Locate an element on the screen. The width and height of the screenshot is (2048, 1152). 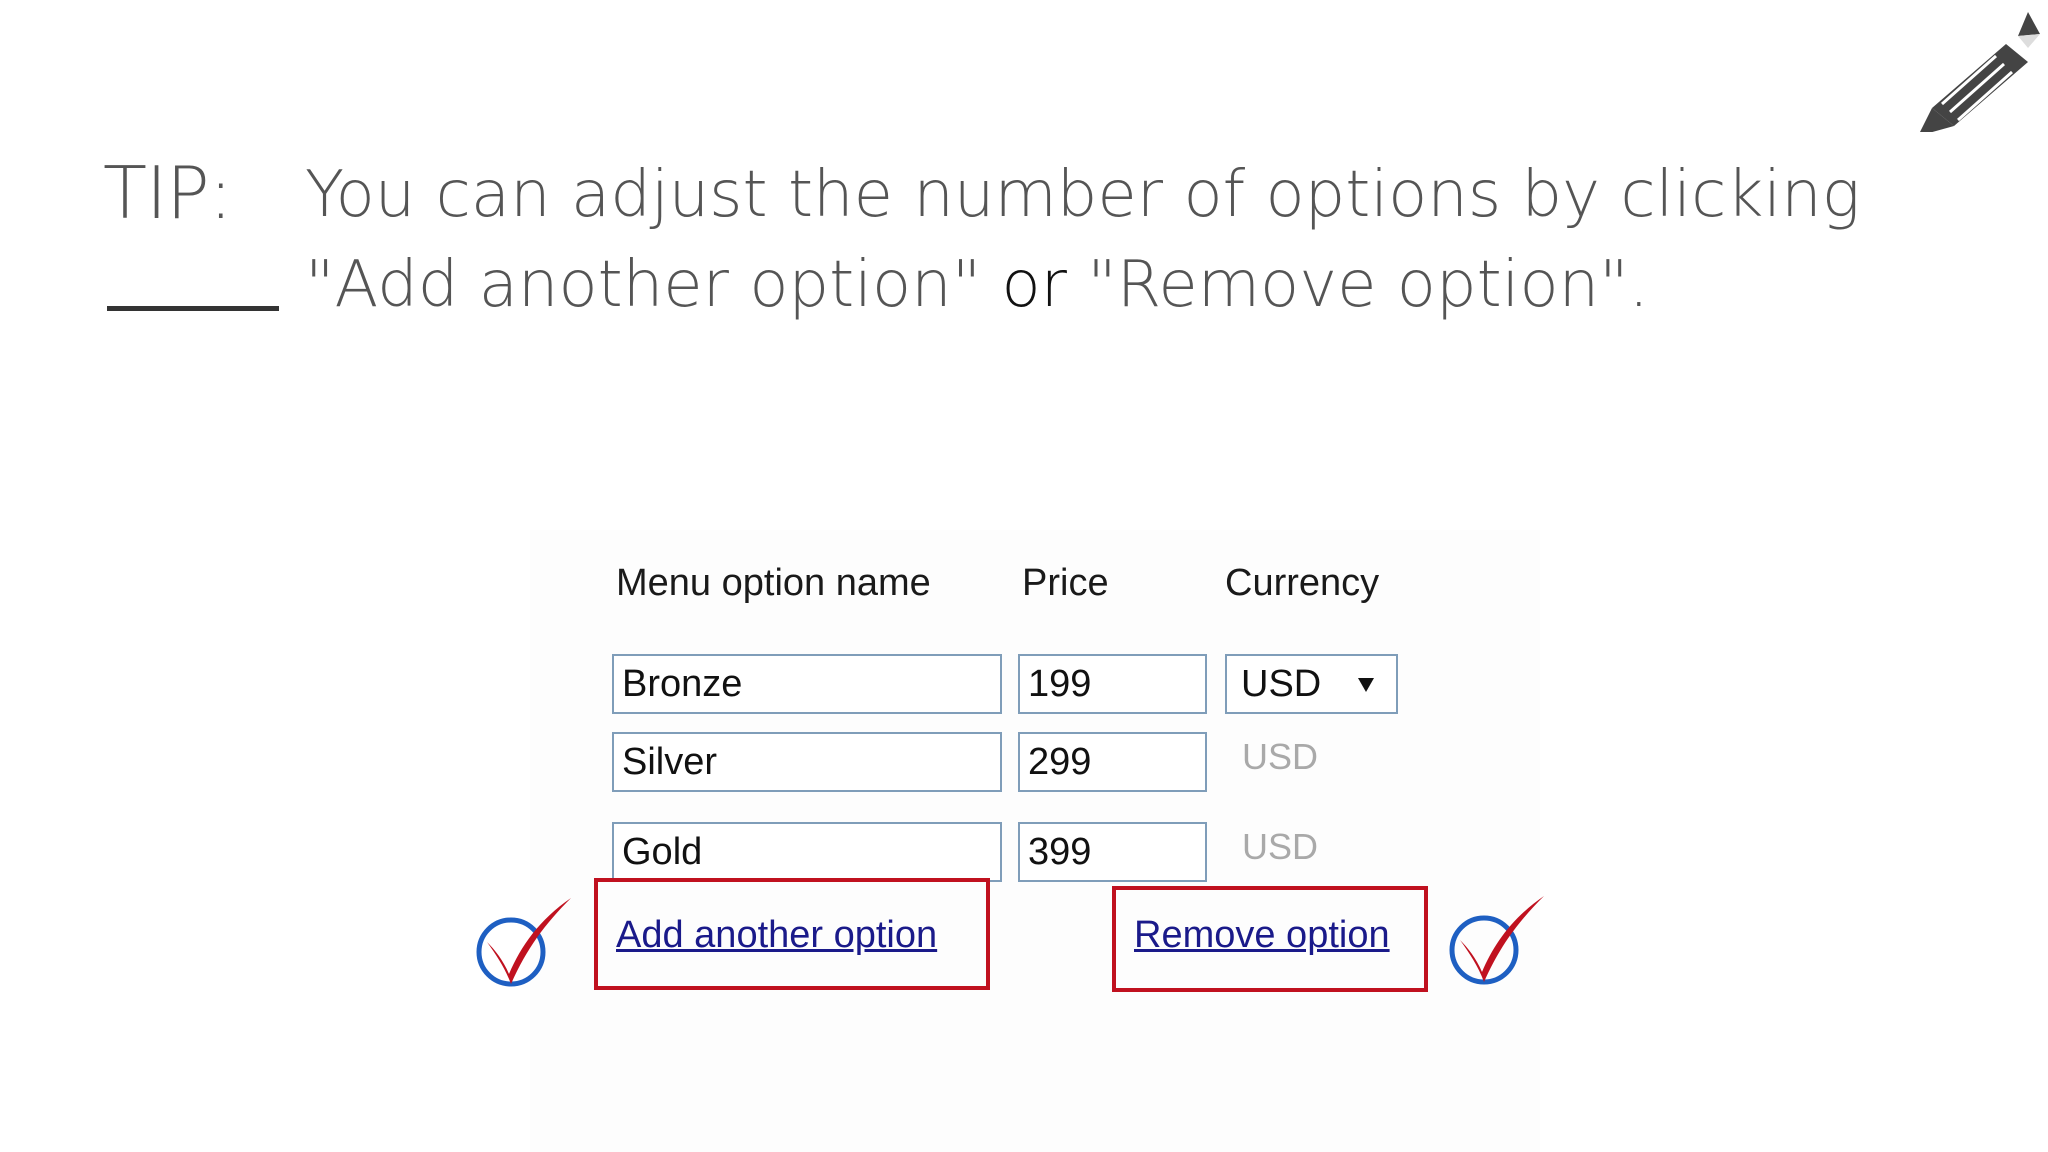
tip-remove-quote: "Remove option". is located at coordinates (1368, 285).